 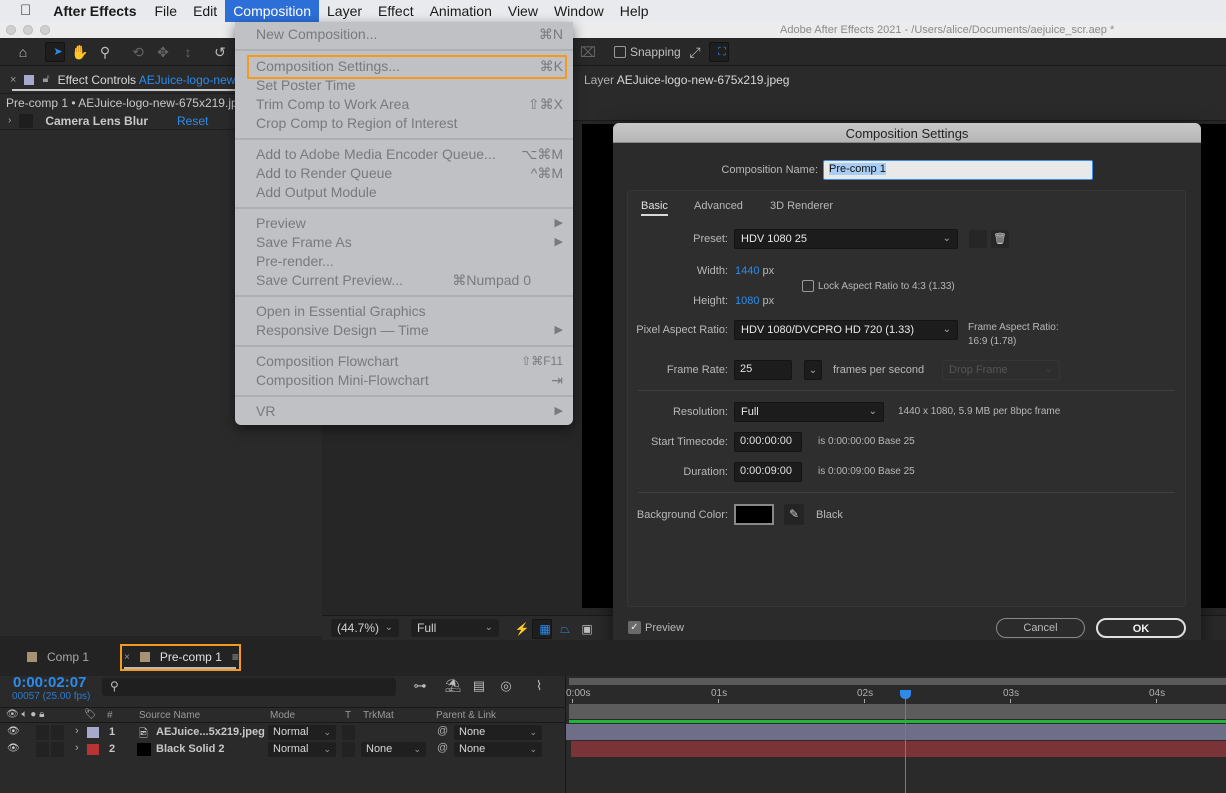 What do you see at coordinates (588, 52) in the screenshot?
I see `pin-tool-icon: ⌧` at bounding box center [588, 52].